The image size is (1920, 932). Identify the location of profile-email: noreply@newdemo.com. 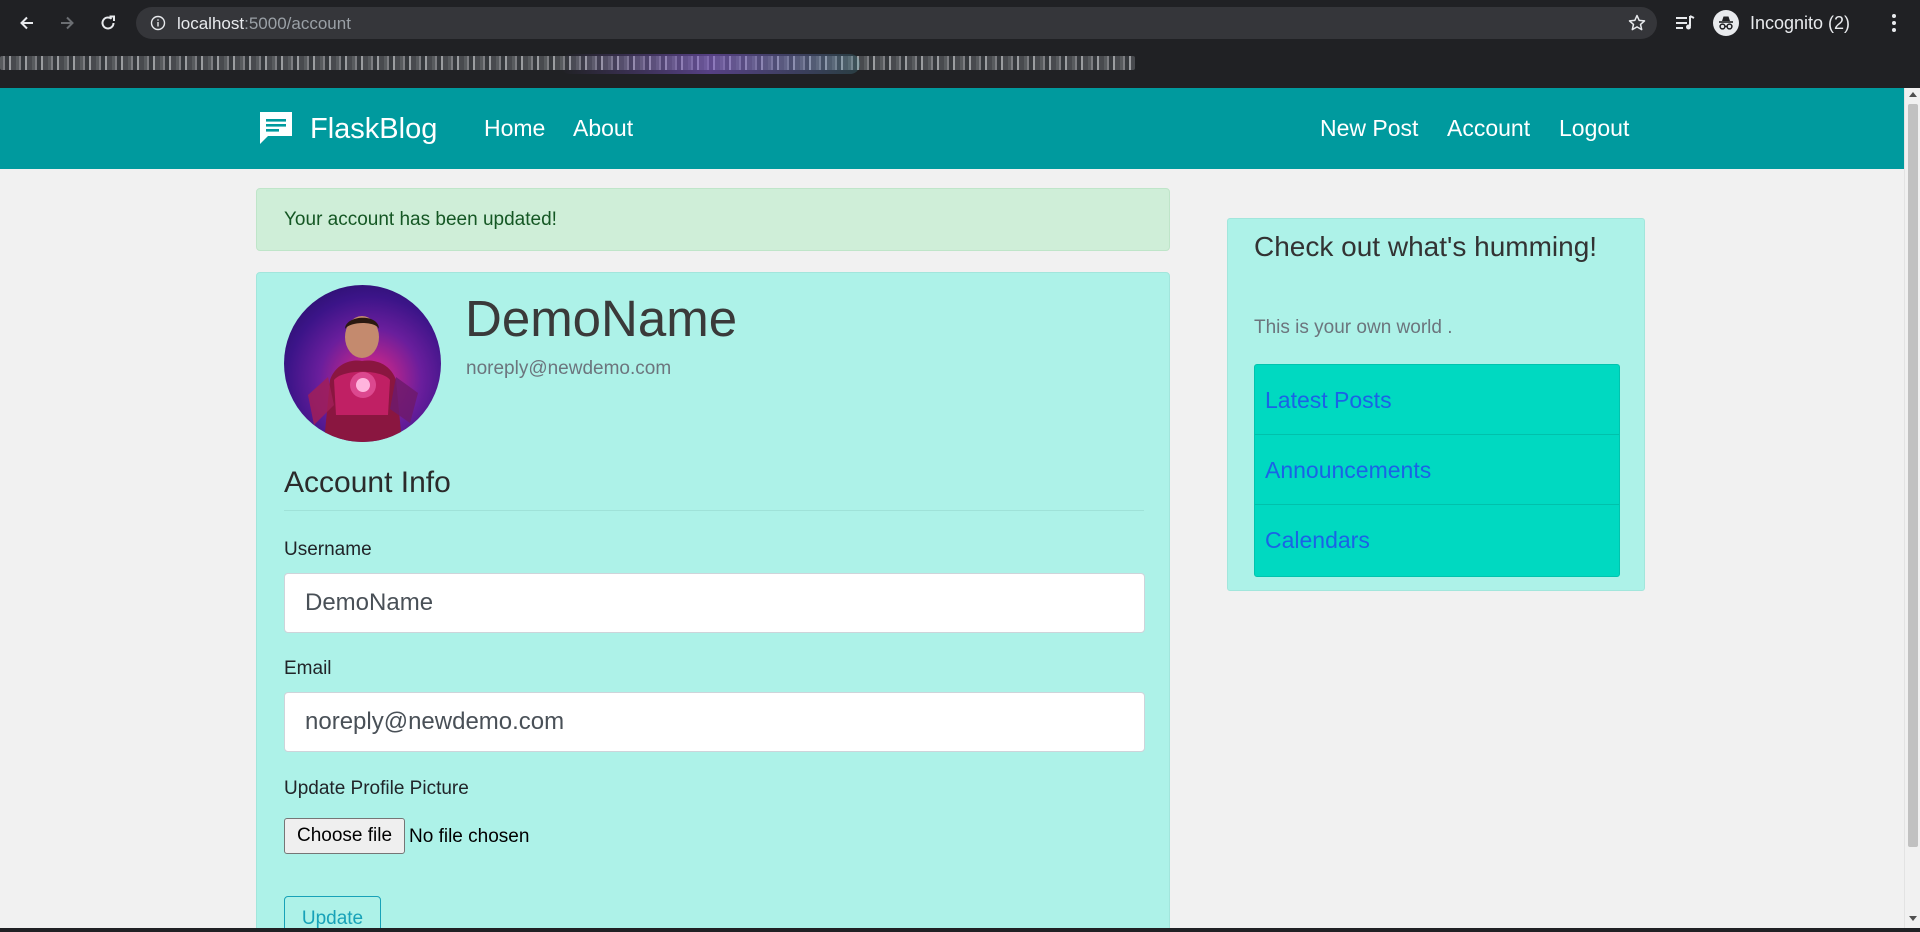
(569, 368).